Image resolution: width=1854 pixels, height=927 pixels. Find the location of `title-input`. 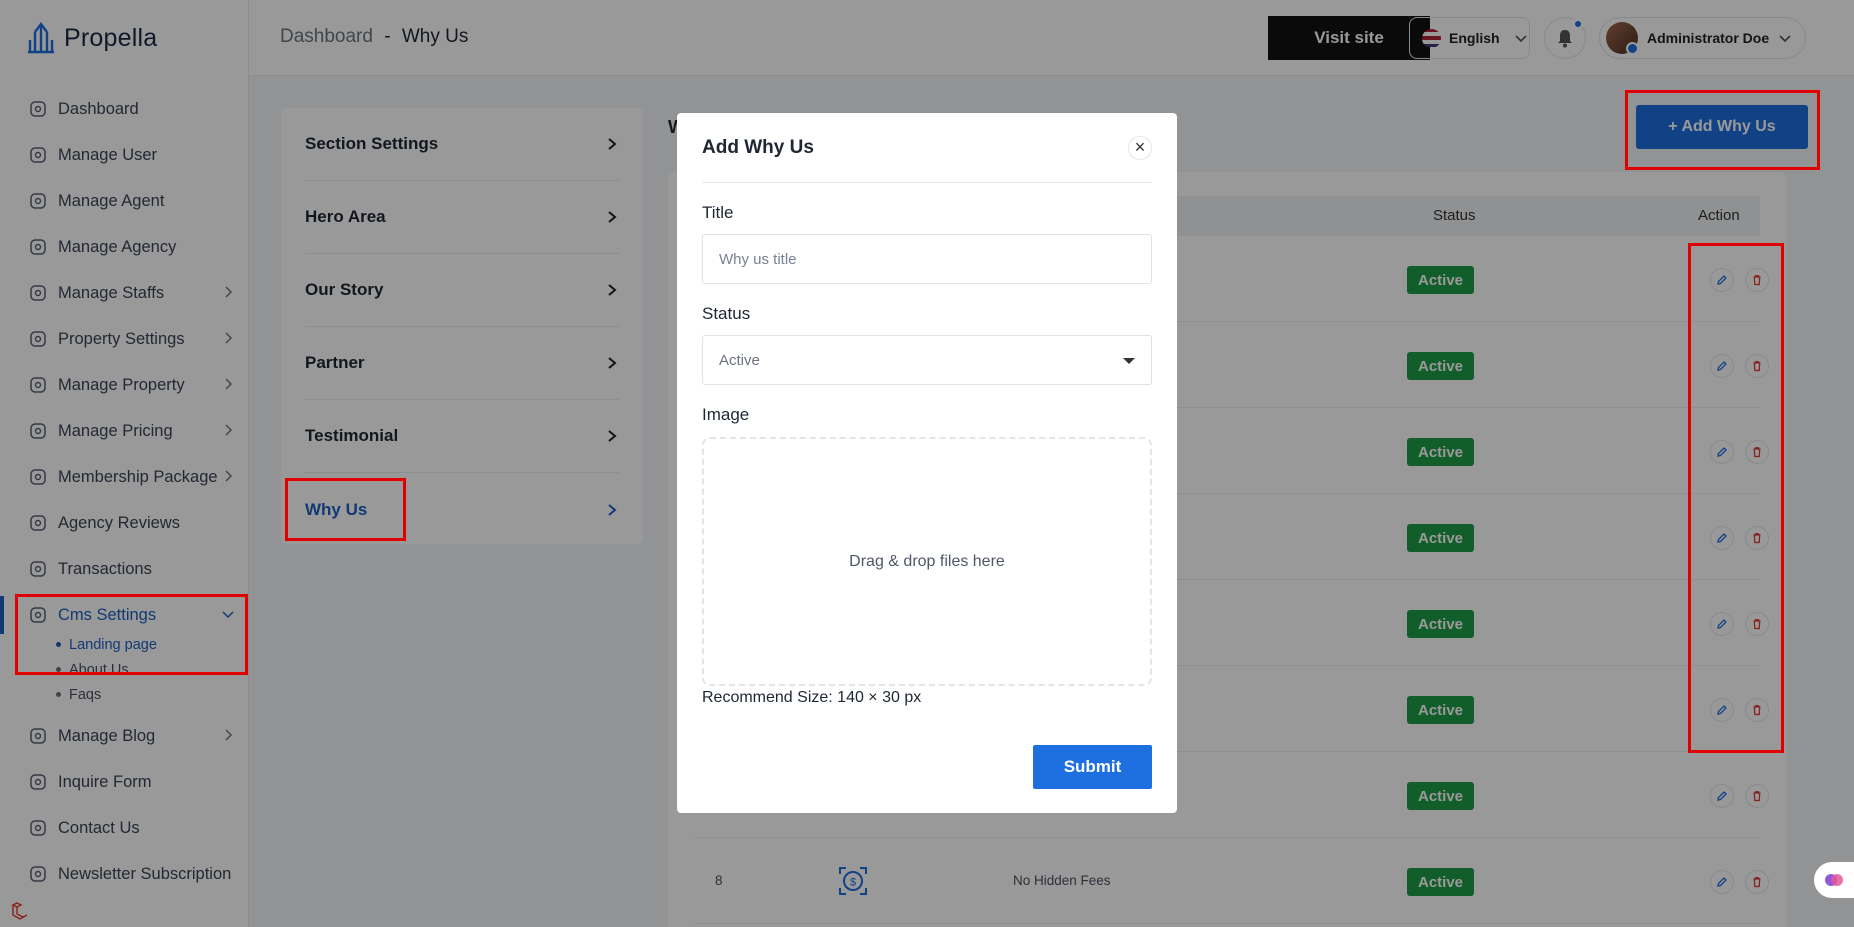

title-input is located at coordinates (935, 259).